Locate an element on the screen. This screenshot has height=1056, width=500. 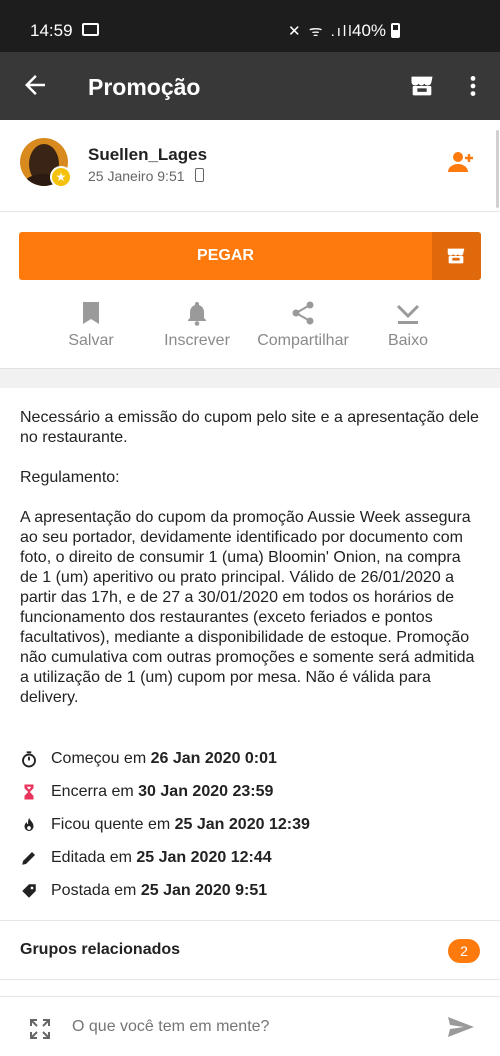
get-deal-button: PEGAR is located at coordinates (250, 256).